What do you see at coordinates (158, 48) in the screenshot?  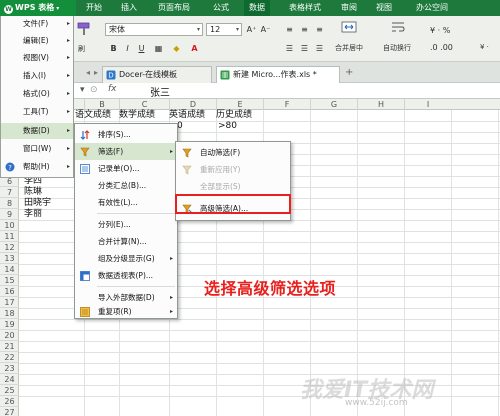 I see `borders-icon: ▦` at bounding box center [158, 48].